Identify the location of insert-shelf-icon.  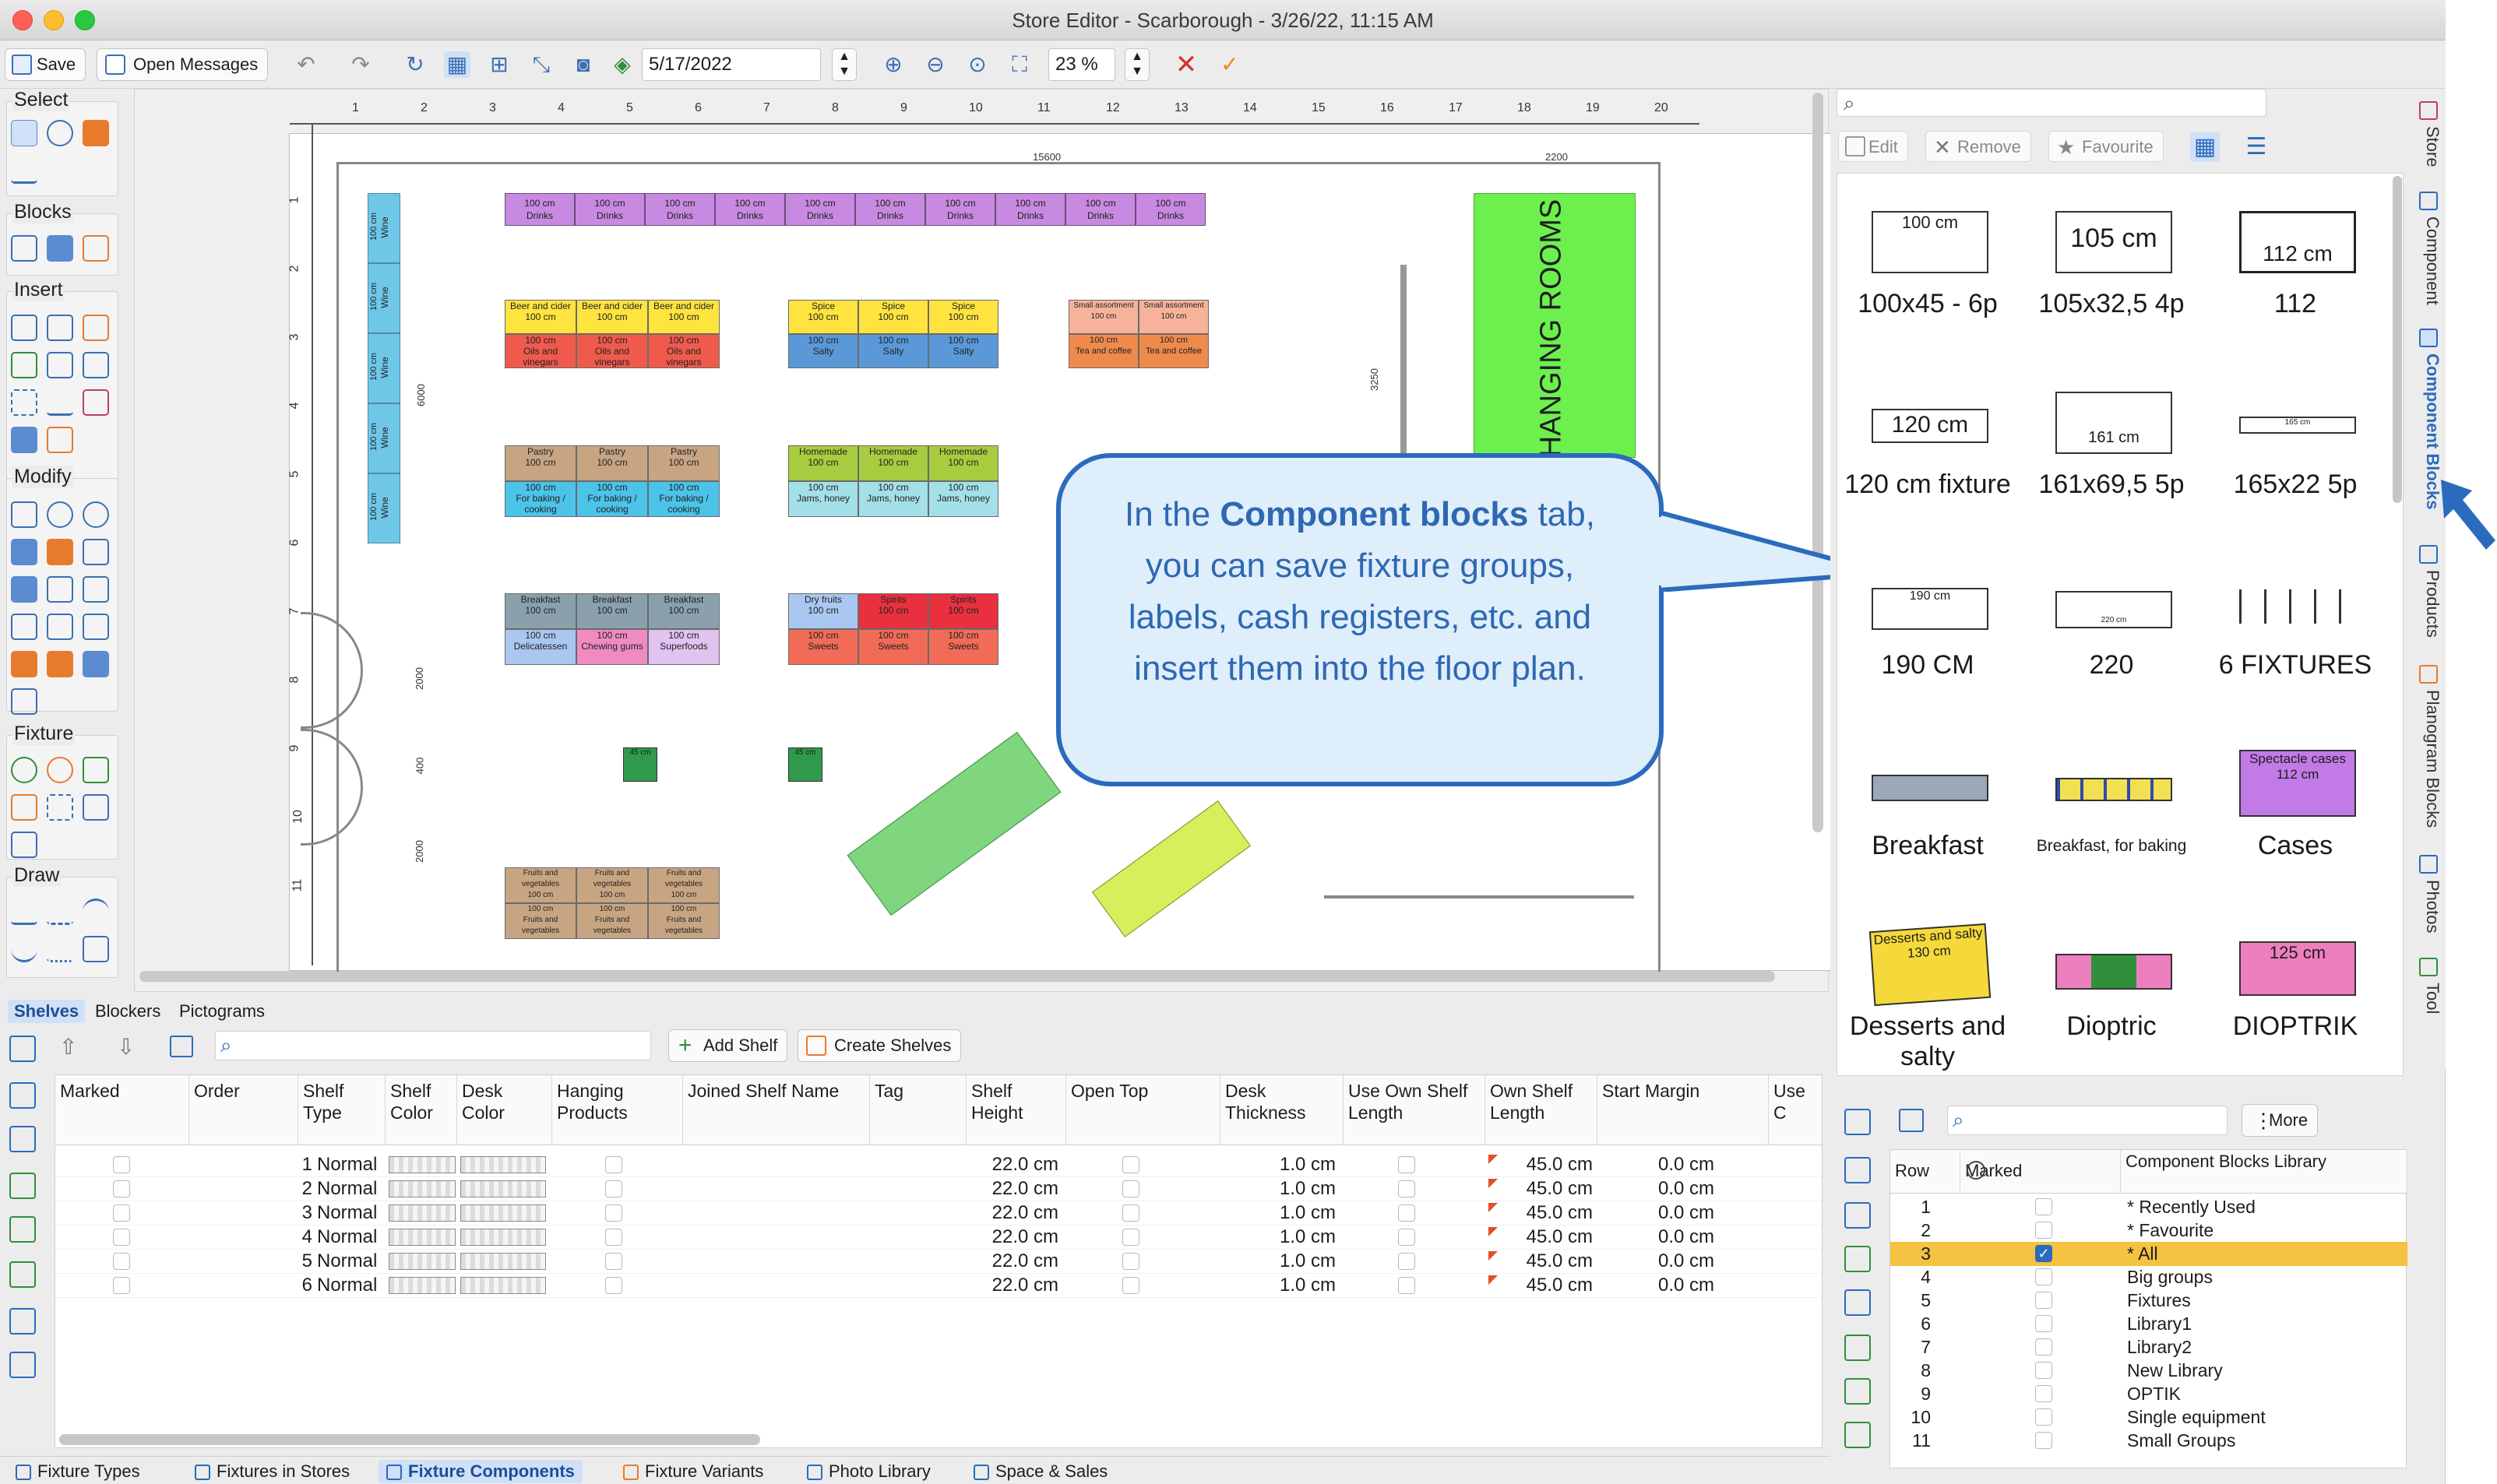
(96, 328).